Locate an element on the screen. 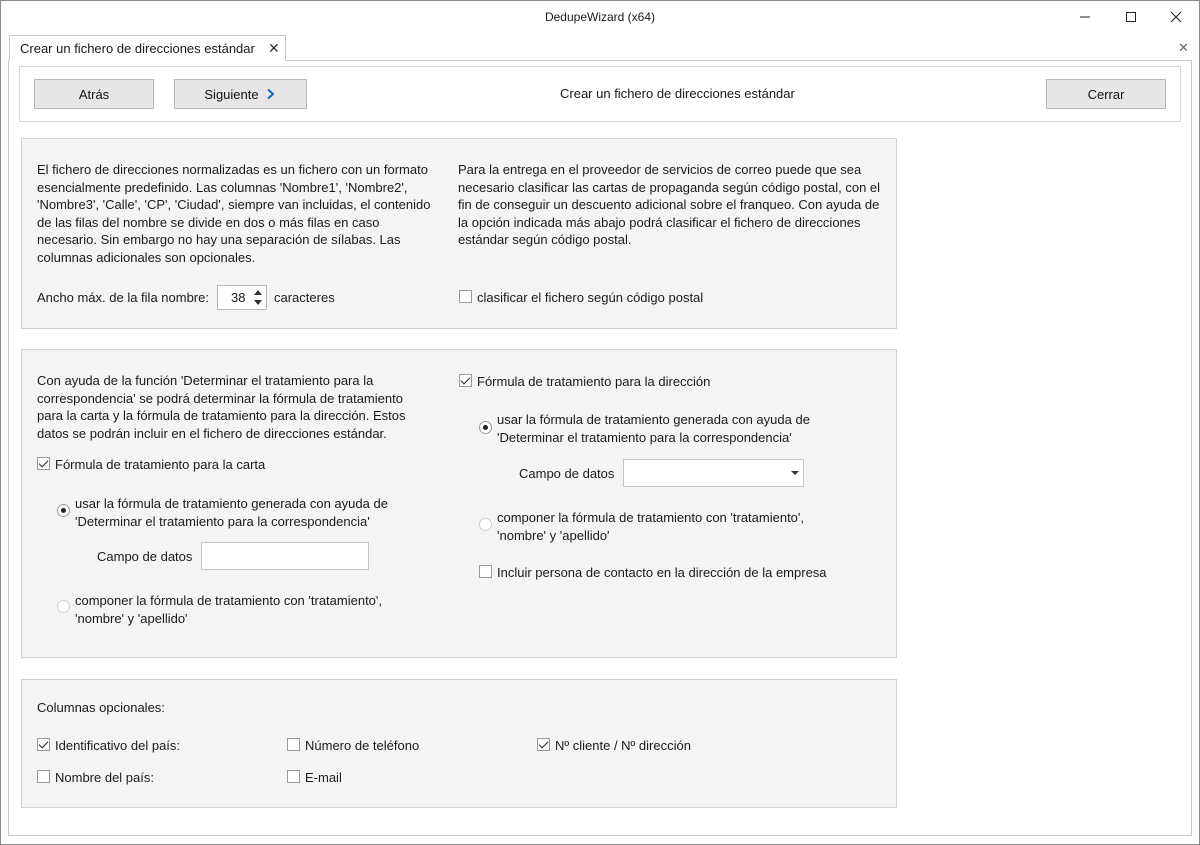 The image size is (1200, 845). email-label: E-mail is located at coordinates (323, 777).